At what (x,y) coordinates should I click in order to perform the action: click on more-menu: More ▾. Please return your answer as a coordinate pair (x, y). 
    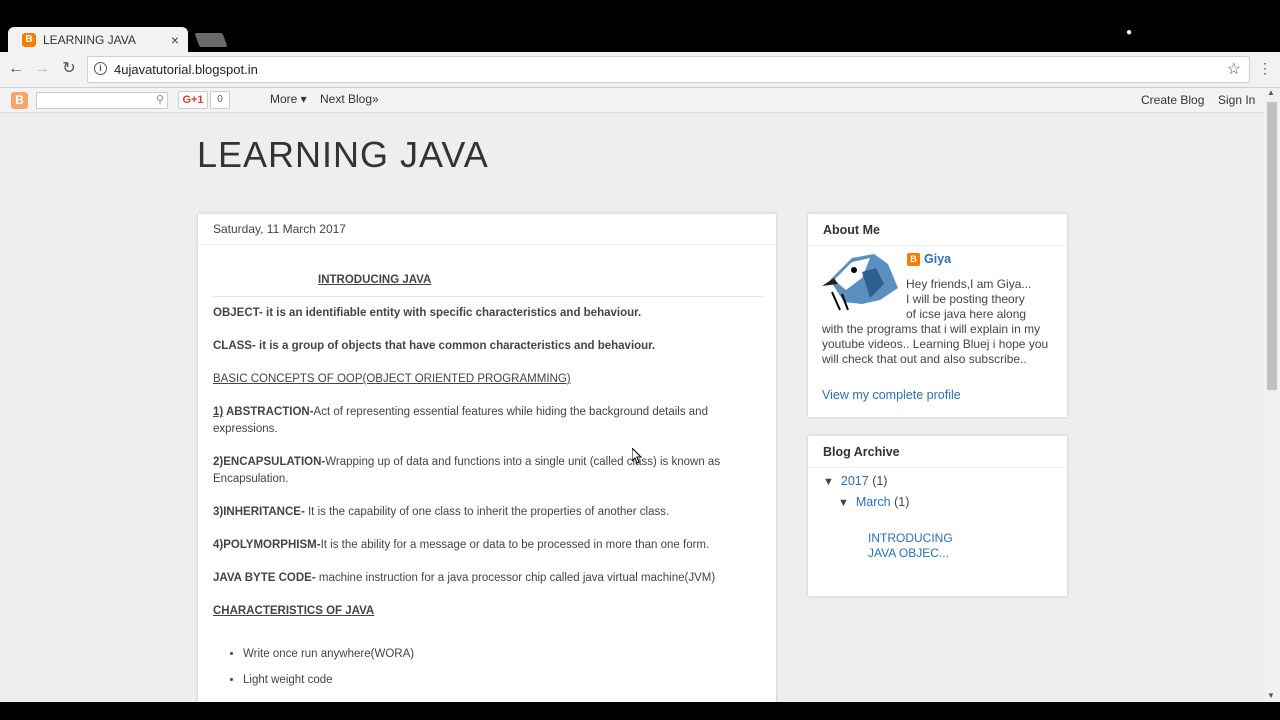
    Looking at the image, I should click on (288, 99).